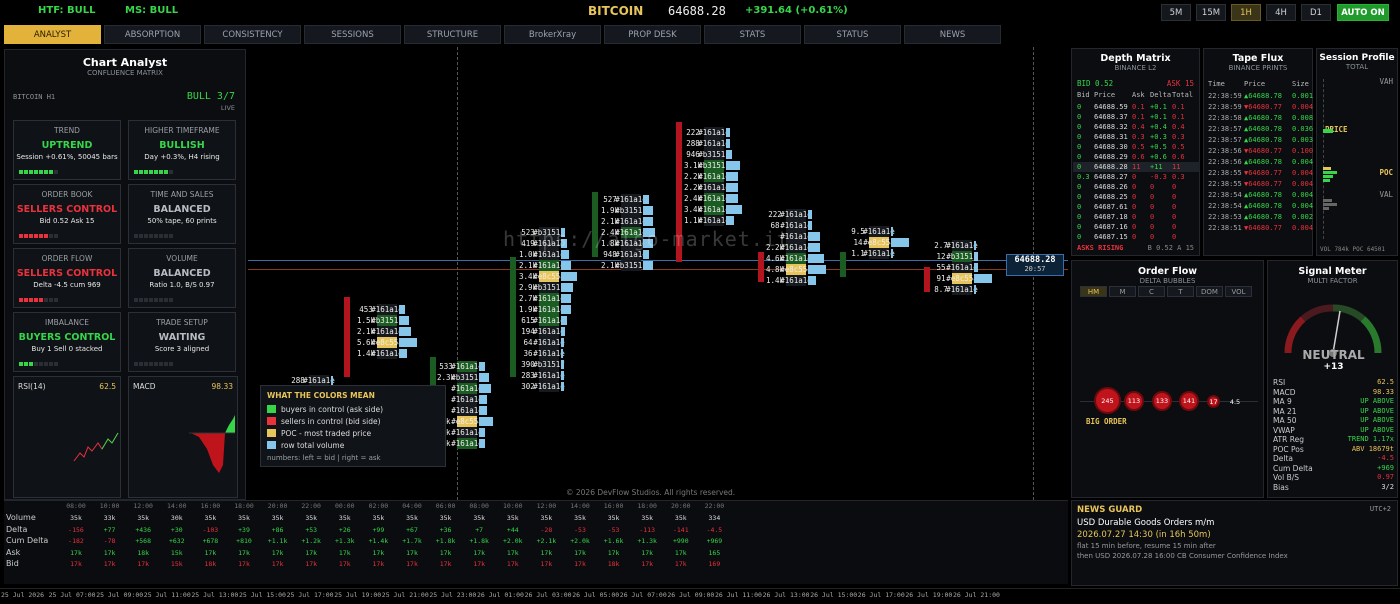  What do you see at coordinates (1151, 291) in the screenshot?
I see `order-flow-tab-c: C` at bounding box center [1151, 291].